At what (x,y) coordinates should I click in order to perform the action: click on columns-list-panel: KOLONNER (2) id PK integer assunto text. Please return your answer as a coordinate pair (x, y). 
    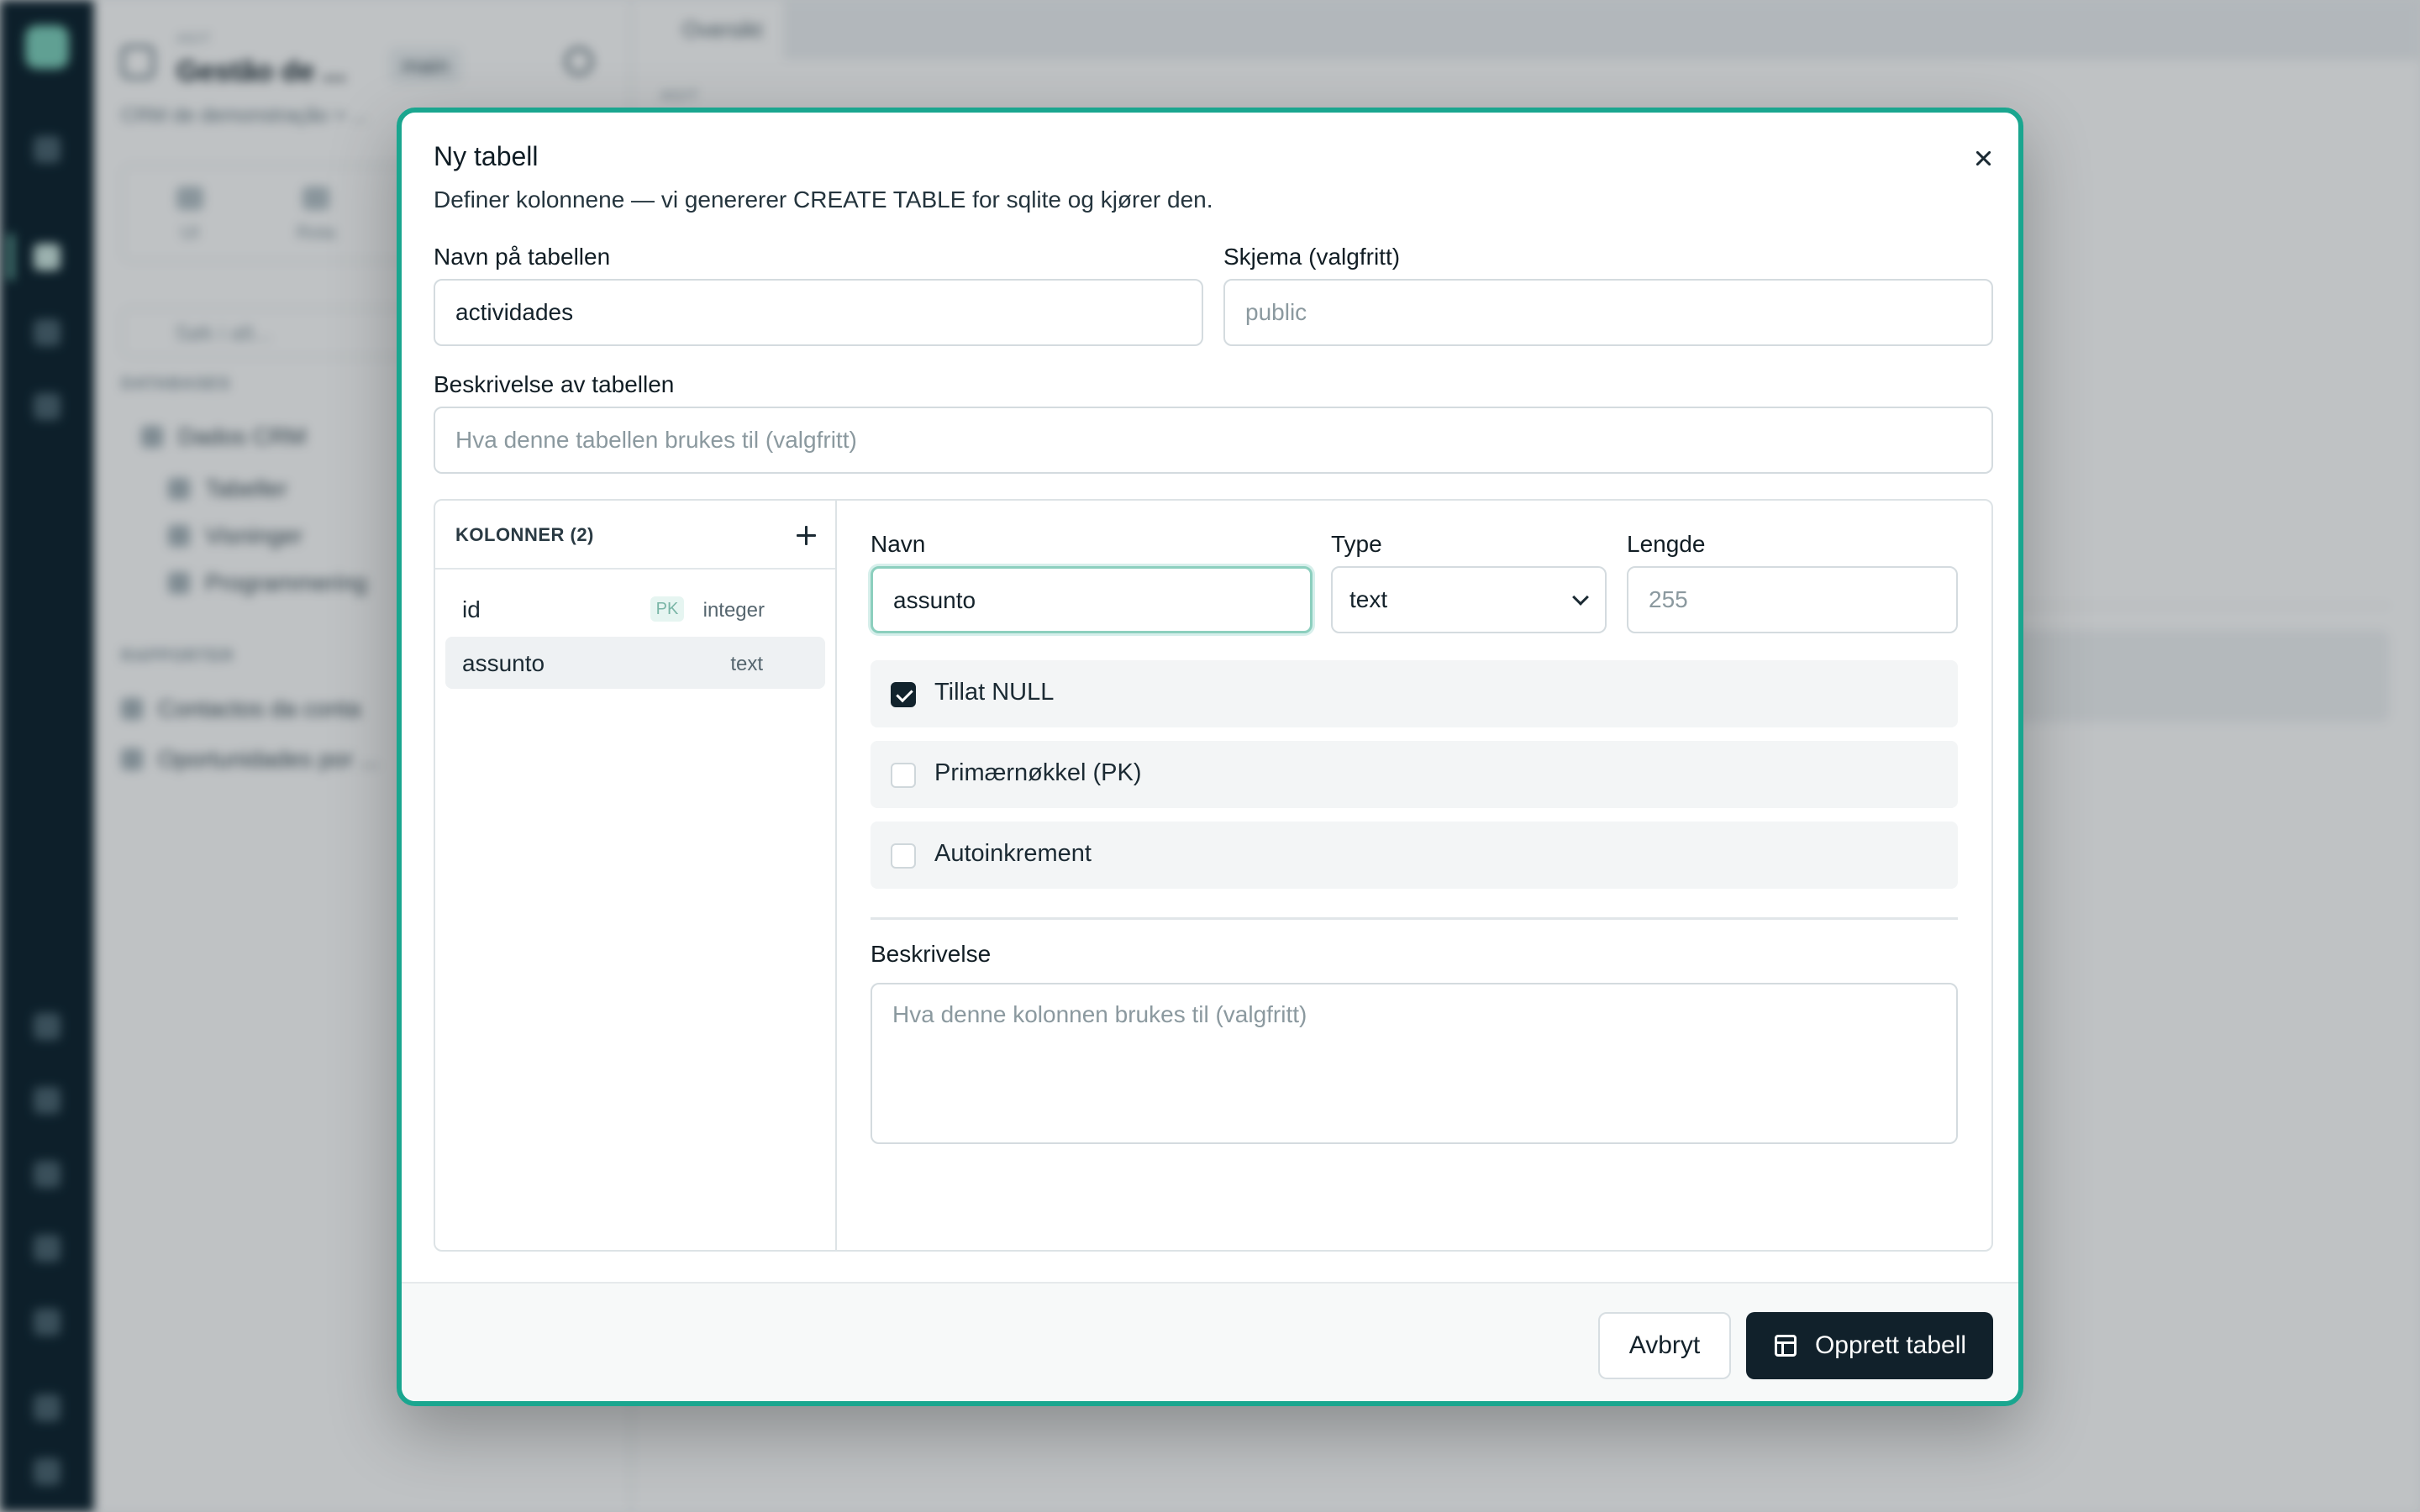
    Looking at the image, I should click on (636, 875).